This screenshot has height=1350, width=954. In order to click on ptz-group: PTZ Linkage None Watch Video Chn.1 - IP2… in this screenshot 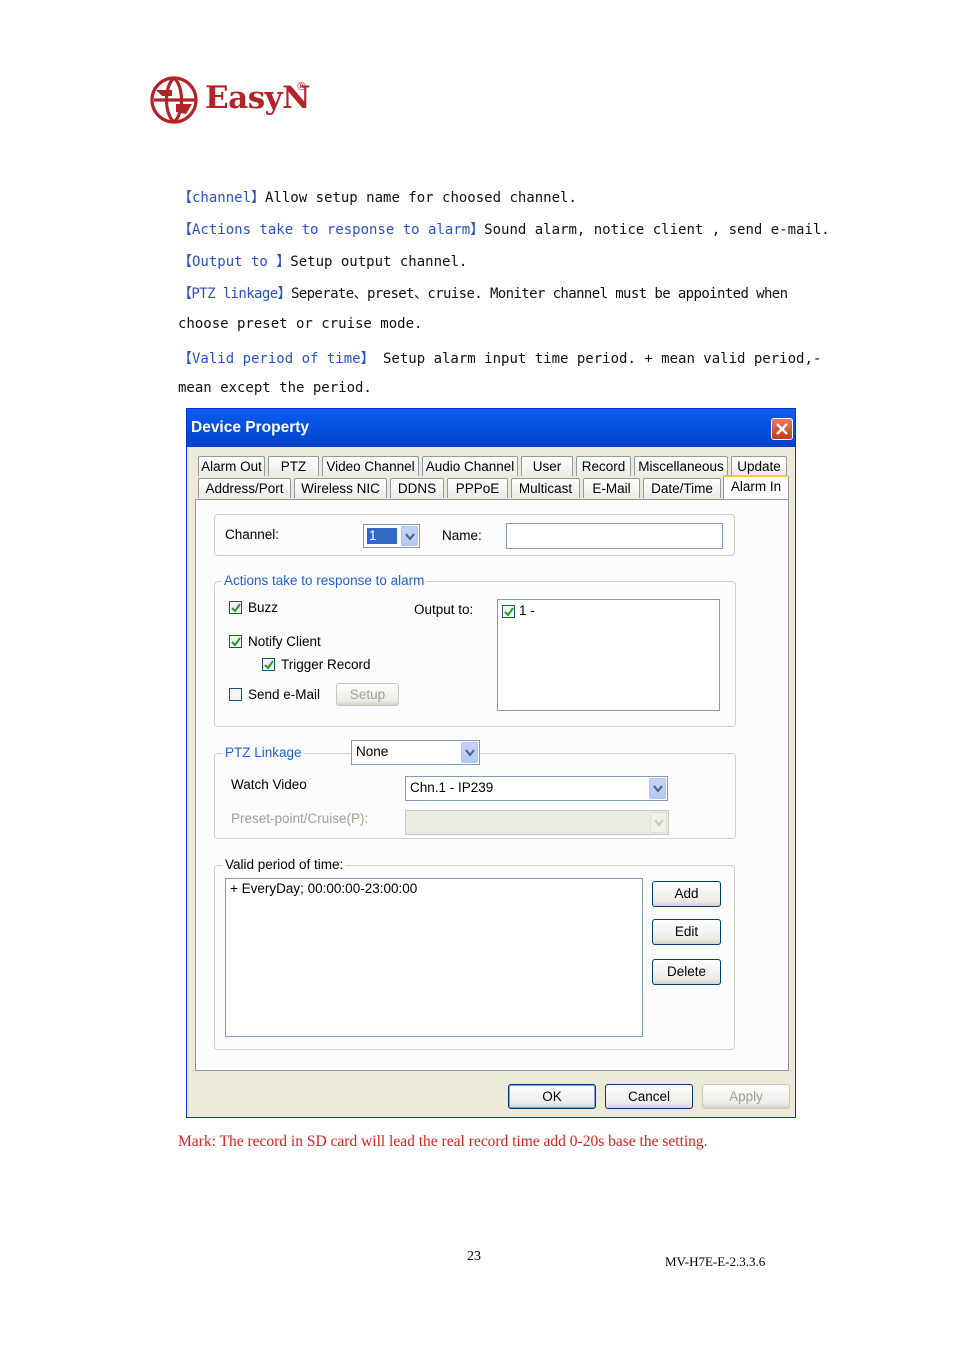, I will do `click(475, 789)`.